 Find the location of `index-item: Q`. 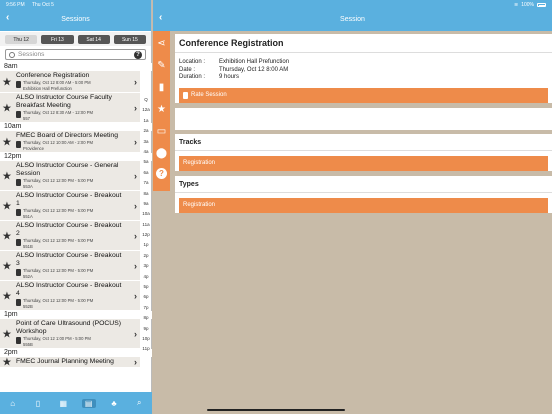

index-item: Q is located at coordinates (146, 100).